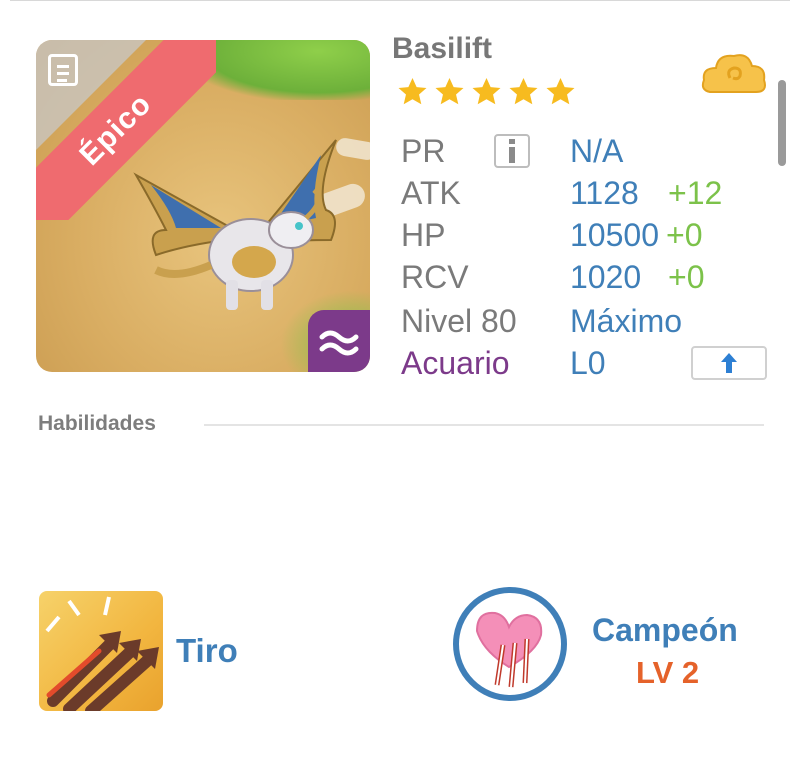 The height and width of the screenshot is (774, 800). Describe the element at coordinates (588, 363) in the screenshot. I see `sign-value: L0` at that location.